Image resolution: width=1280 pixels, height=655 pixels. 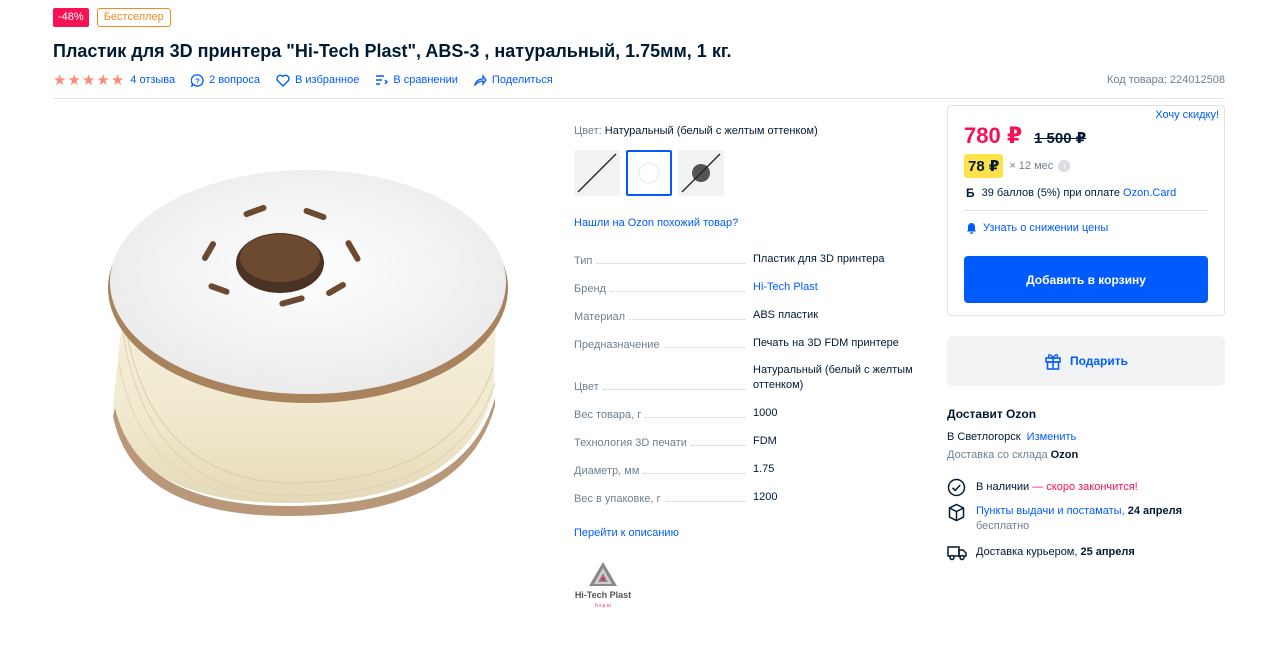 What do you see at coordinates (225, 80) in the screenshot?
I see `questions-link: ? 2 вопроса` at bounding box center [225, 80].